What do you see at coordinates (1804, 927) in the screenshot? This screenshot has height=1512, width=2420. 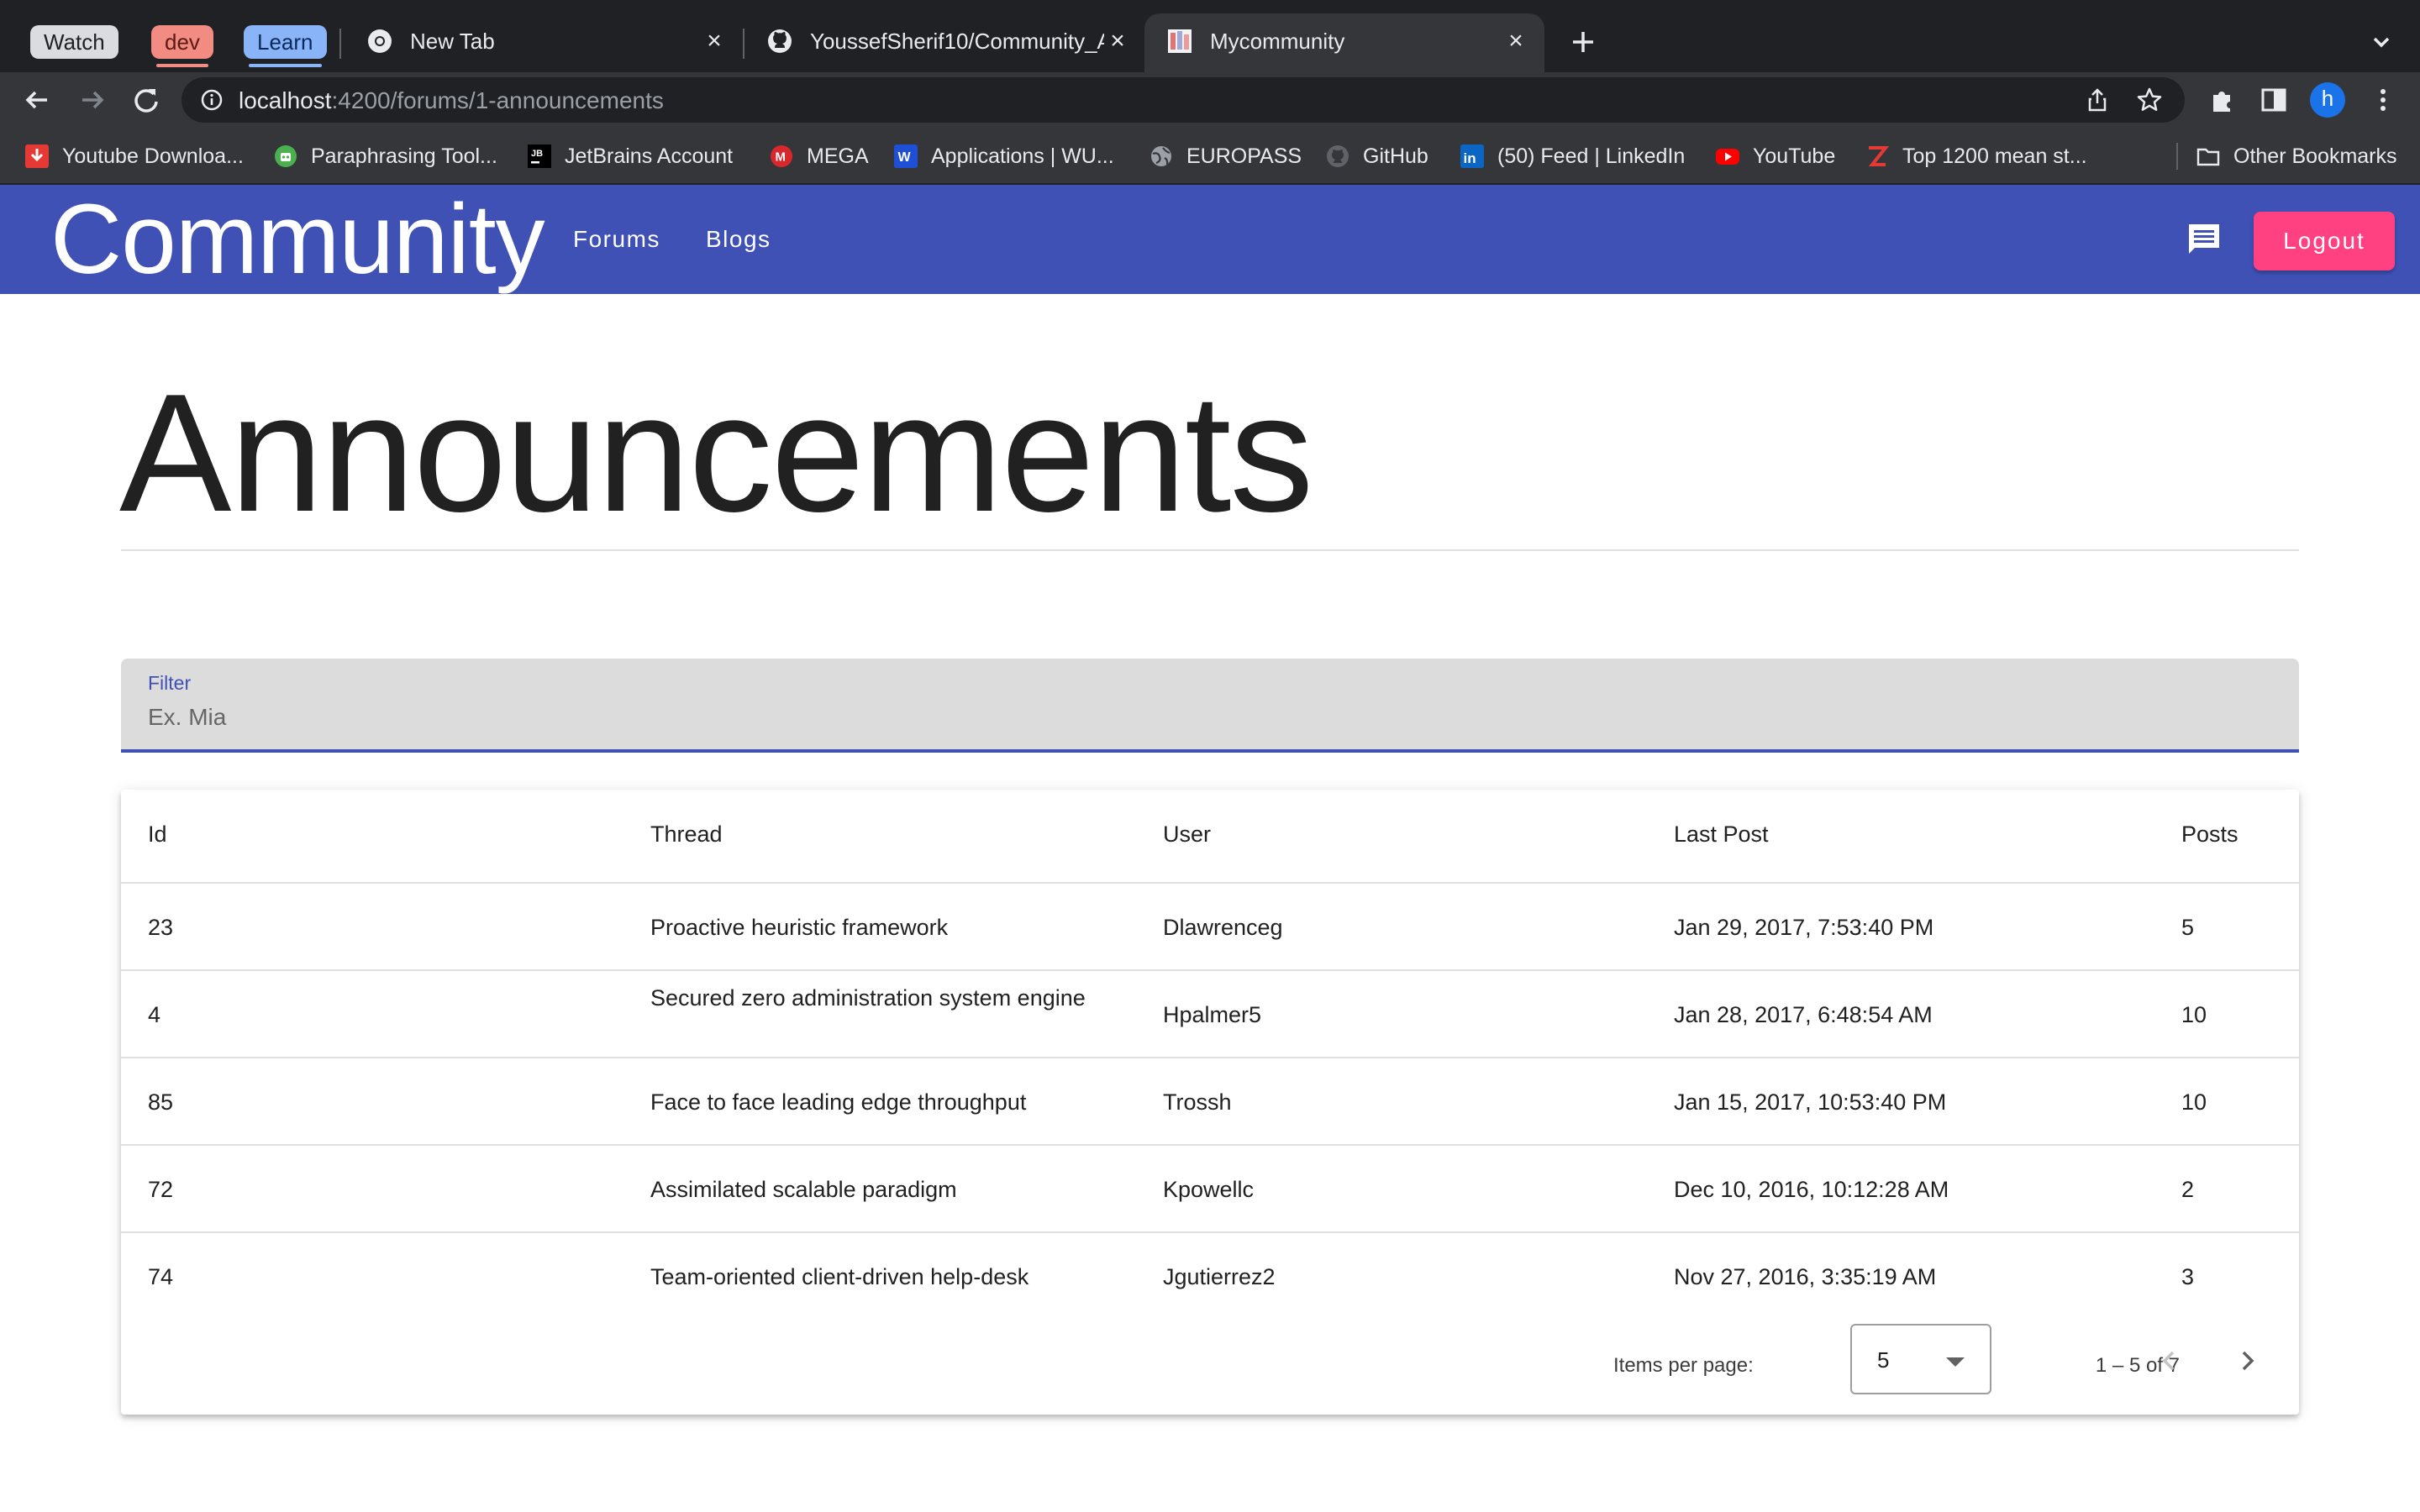 I see `cell-last-post: Jan 29, 2017, 7:53:40 PM` at bounding box center [1804, 927].